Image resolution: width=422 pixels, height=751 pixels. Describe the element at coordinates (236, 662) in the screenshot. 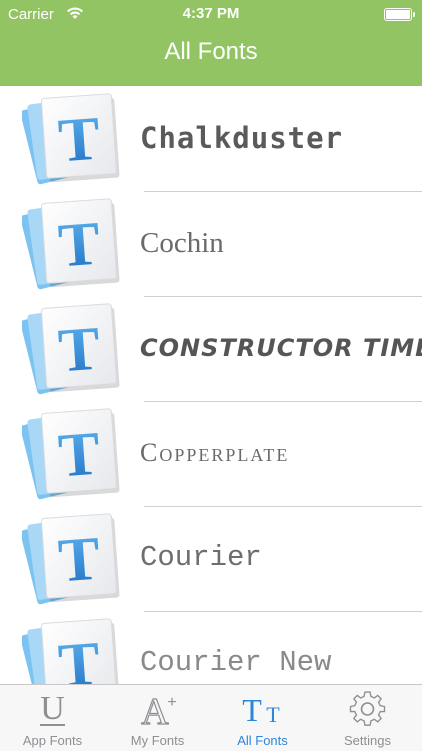

I see `font-name: Courier New` at that location.